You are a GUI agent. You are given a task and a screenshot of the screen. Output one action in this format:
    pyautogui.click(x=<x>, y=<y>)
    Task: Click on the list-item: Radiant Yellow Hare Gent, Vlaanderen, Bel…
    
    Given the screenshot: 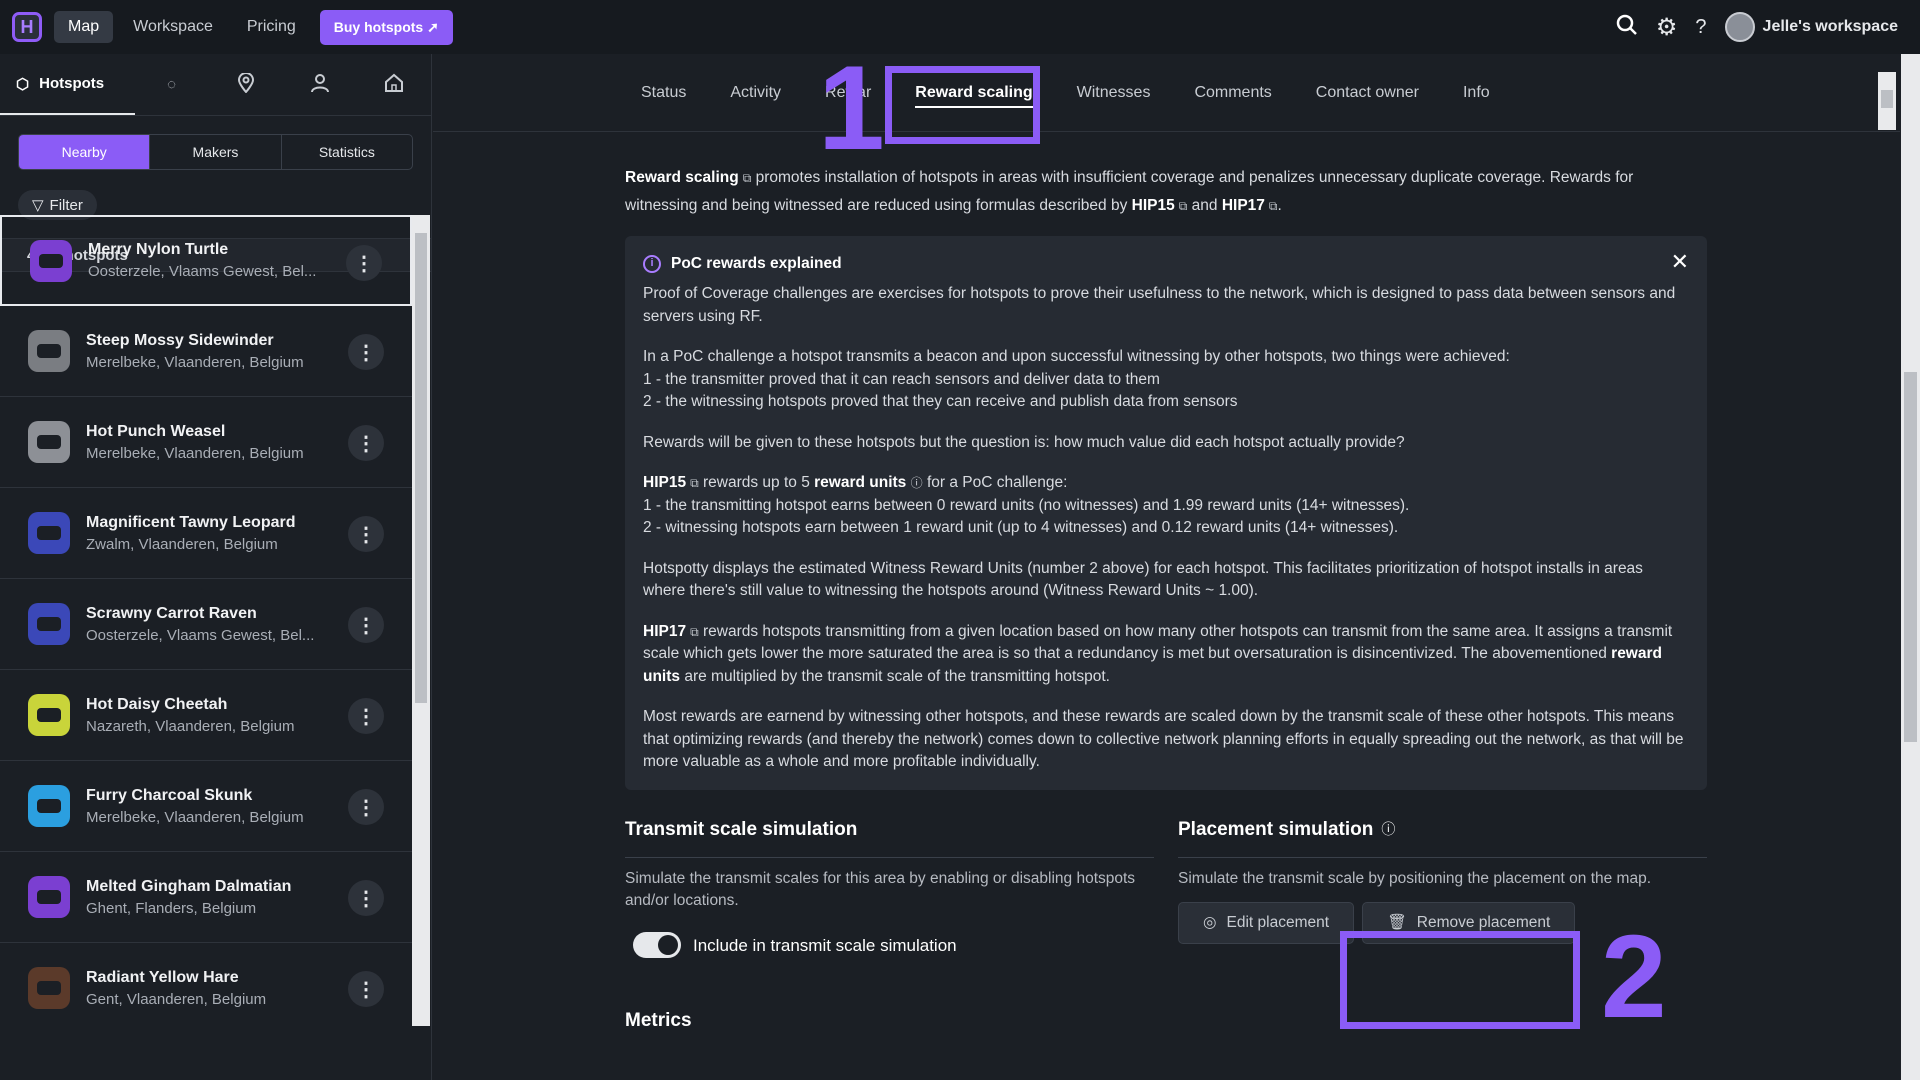 What is the action you would take?
    pyautogui.click(x=206, y=984)
    